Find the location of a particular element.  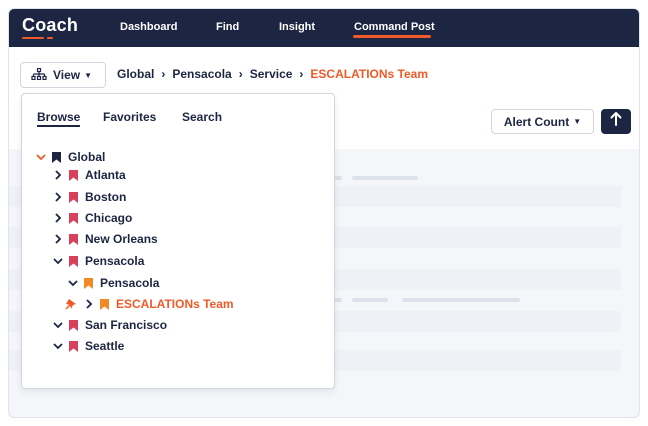

view-button-label: View is located at coordinates (67, 75).